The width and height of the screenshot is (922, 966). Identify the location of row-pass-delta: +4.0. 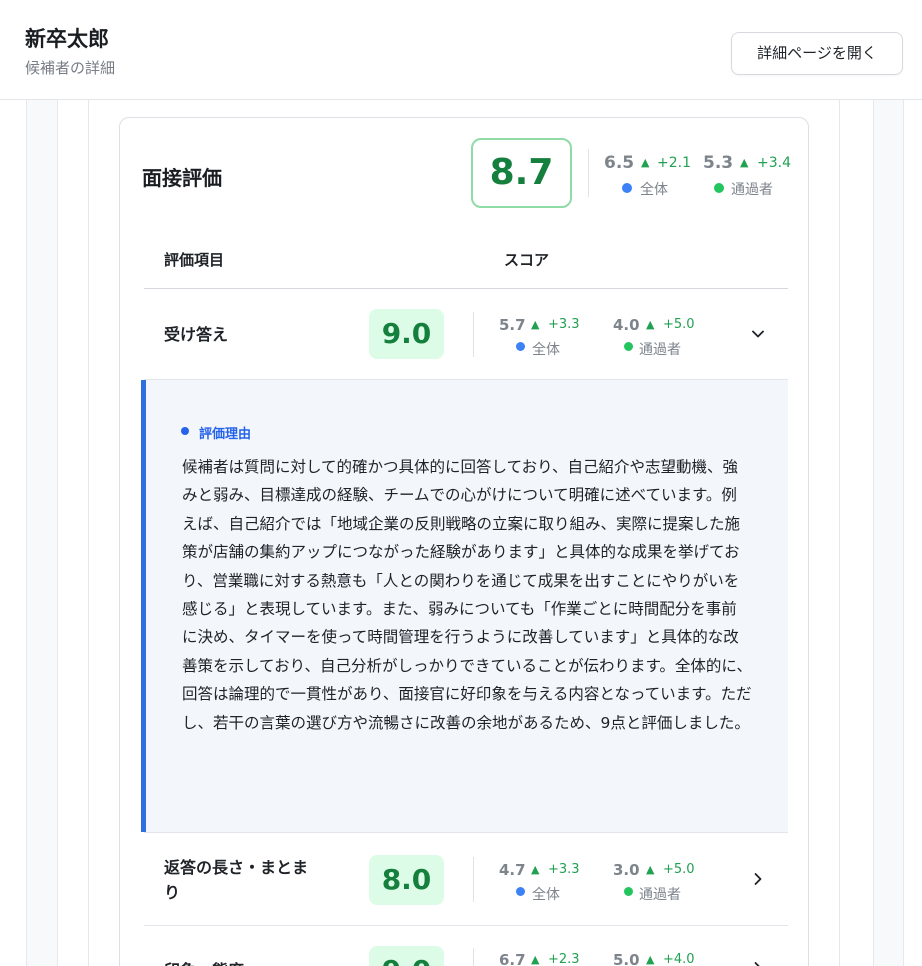
(679, 959).